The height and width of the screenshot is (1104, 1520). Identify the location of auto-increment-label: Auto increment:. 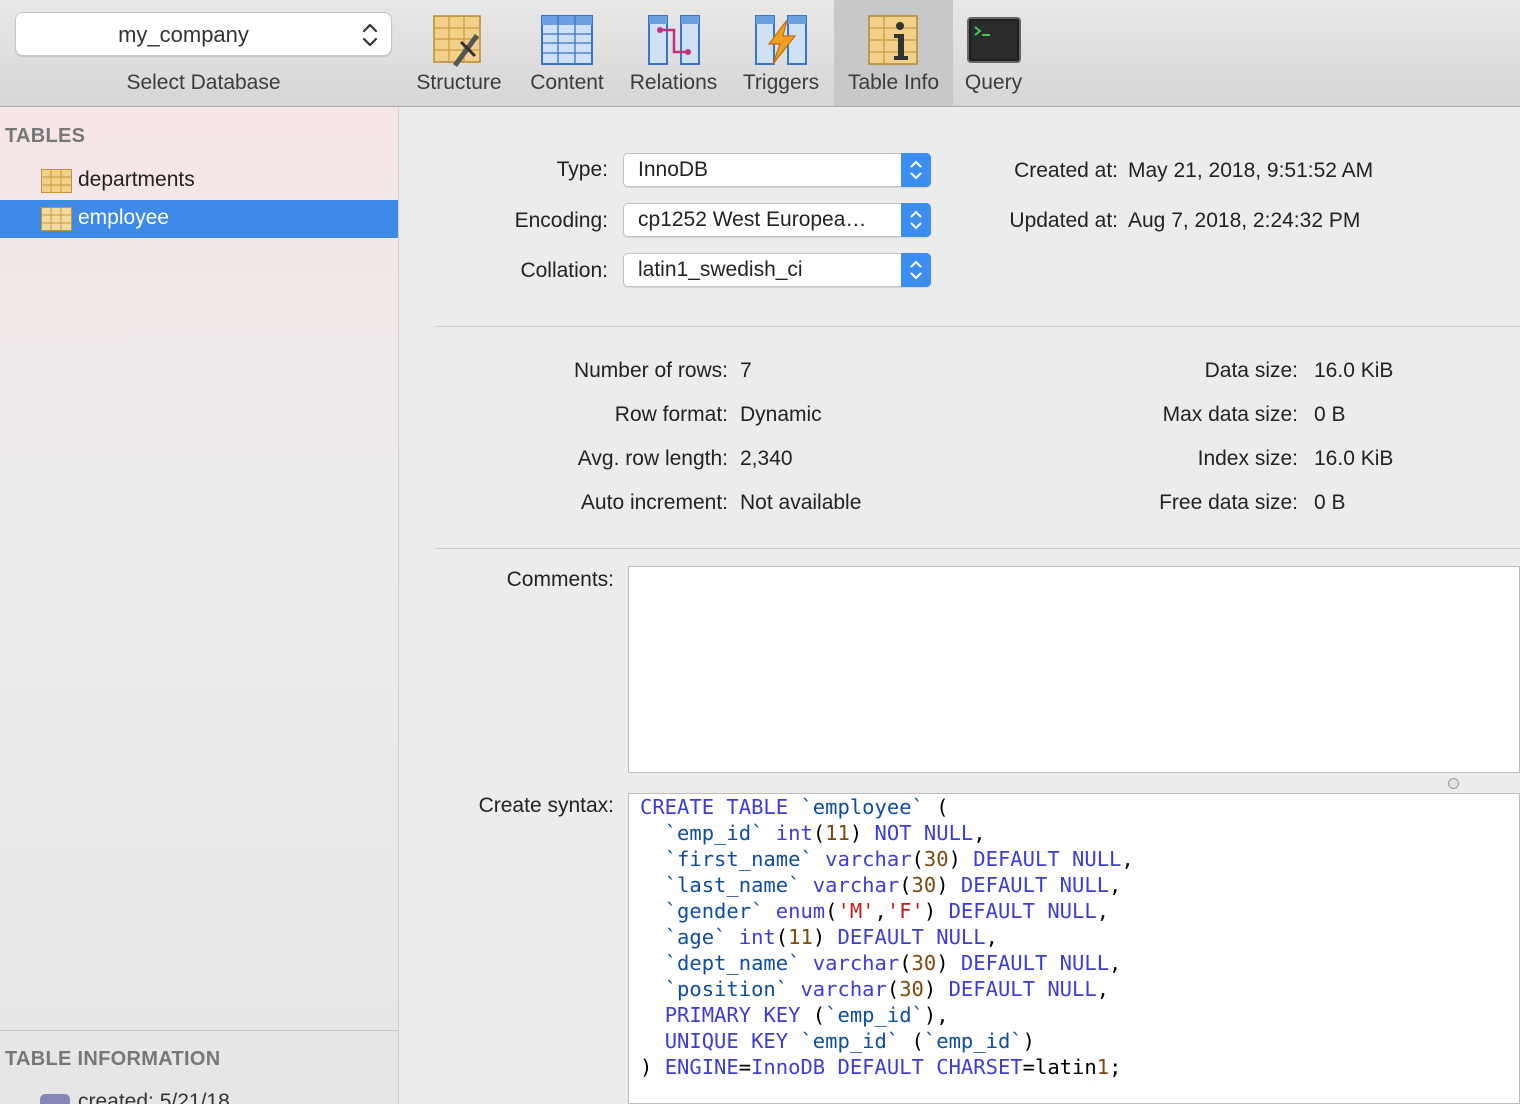
(654, 502).